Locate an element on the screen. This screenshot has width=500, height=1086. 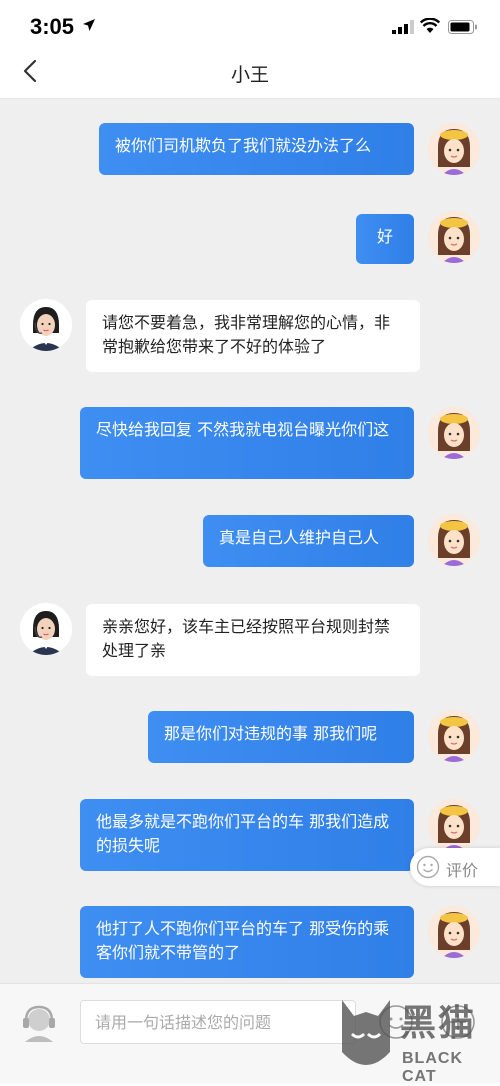
message-input is located at coordinates (218, 1022).